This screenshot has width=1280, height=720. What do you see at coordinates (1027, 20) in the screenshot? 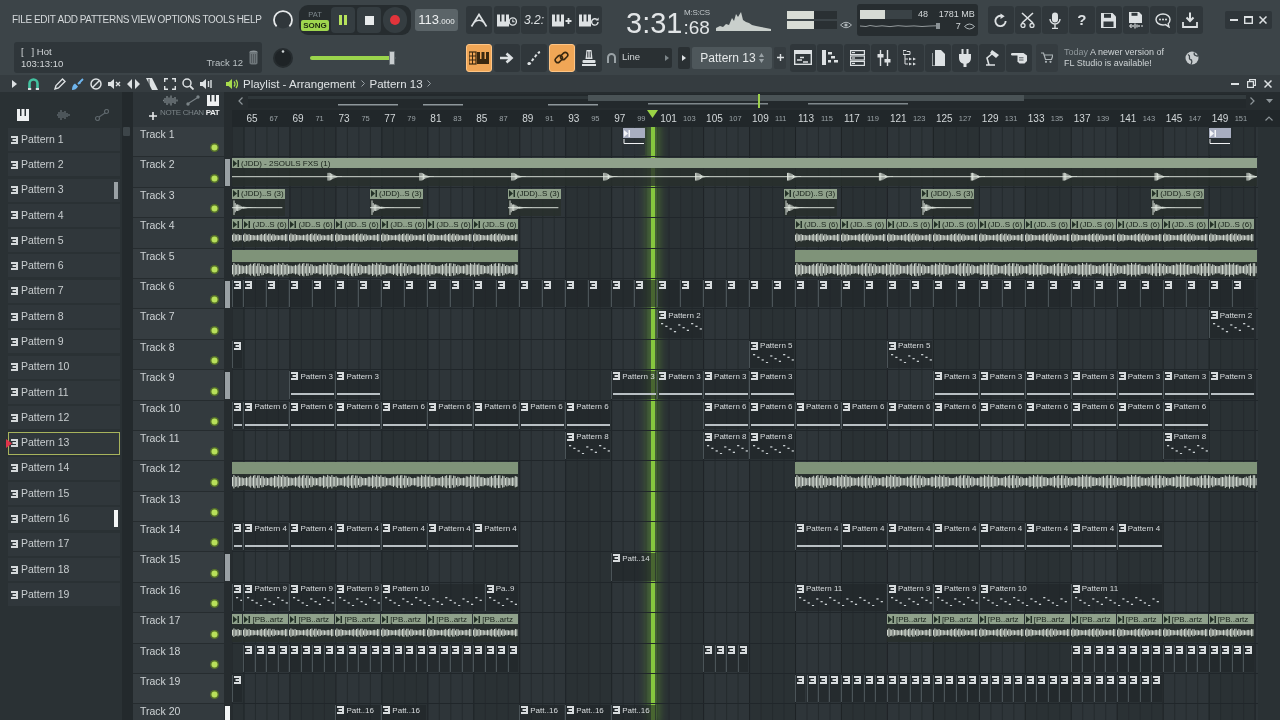
I see `cut-button` at bounding box center [1027, 20].